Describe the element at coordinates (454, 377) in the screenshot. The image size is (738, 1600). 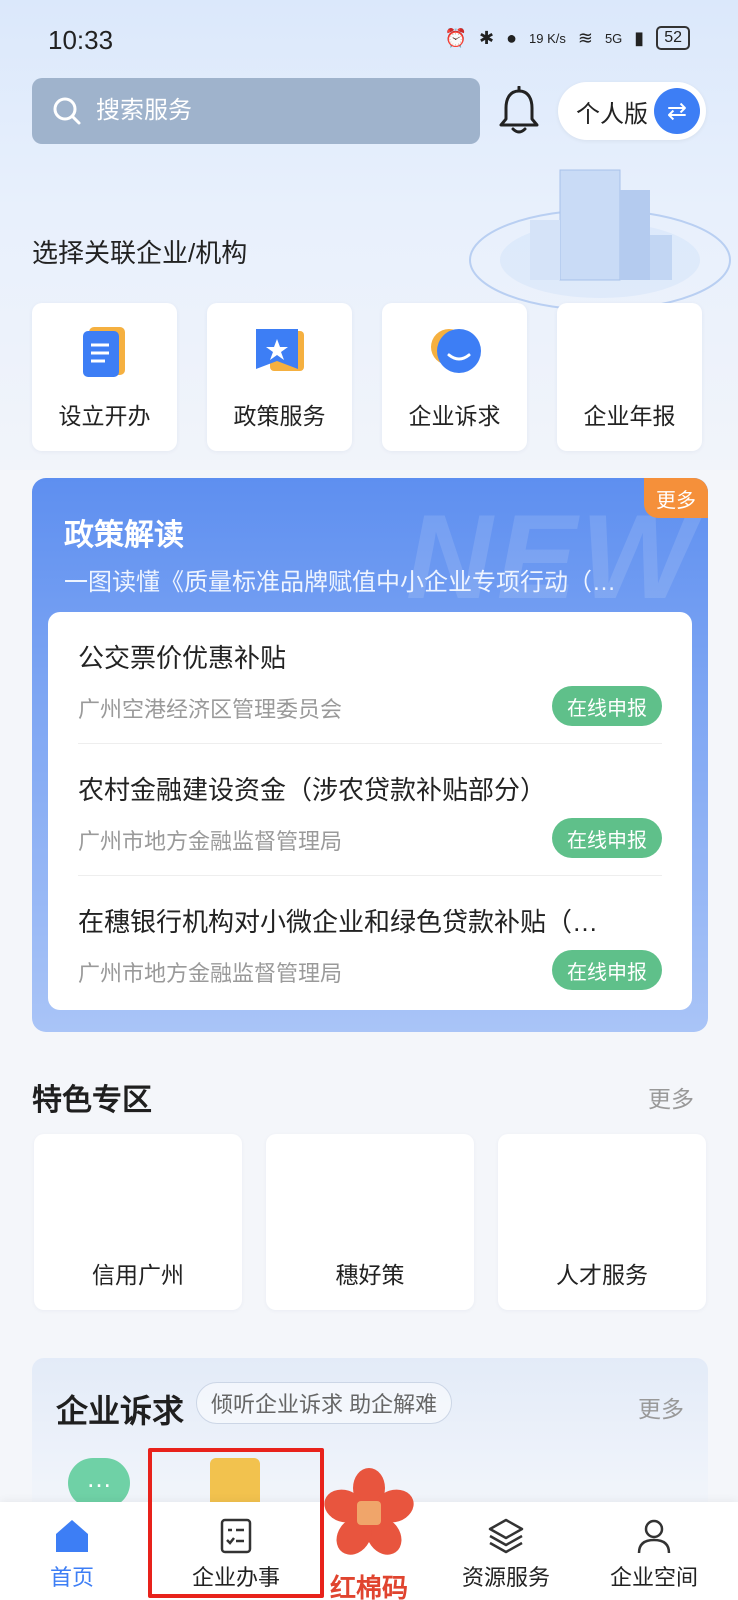
I see `quick-entry-appeal: 企业诉求` at that location.